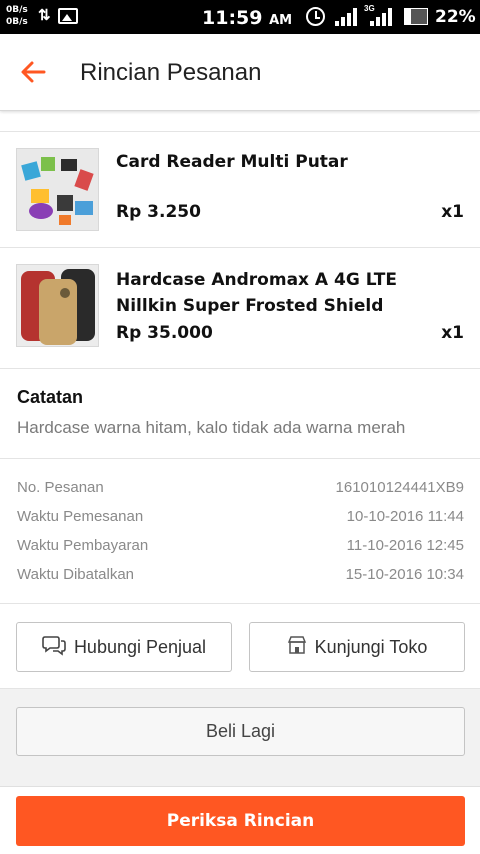 The image size is (480, 854). I want to click on status-bar: 0B/s 0B/s ⇅ 11:59 AM 3G 22%, so click(240, 17).